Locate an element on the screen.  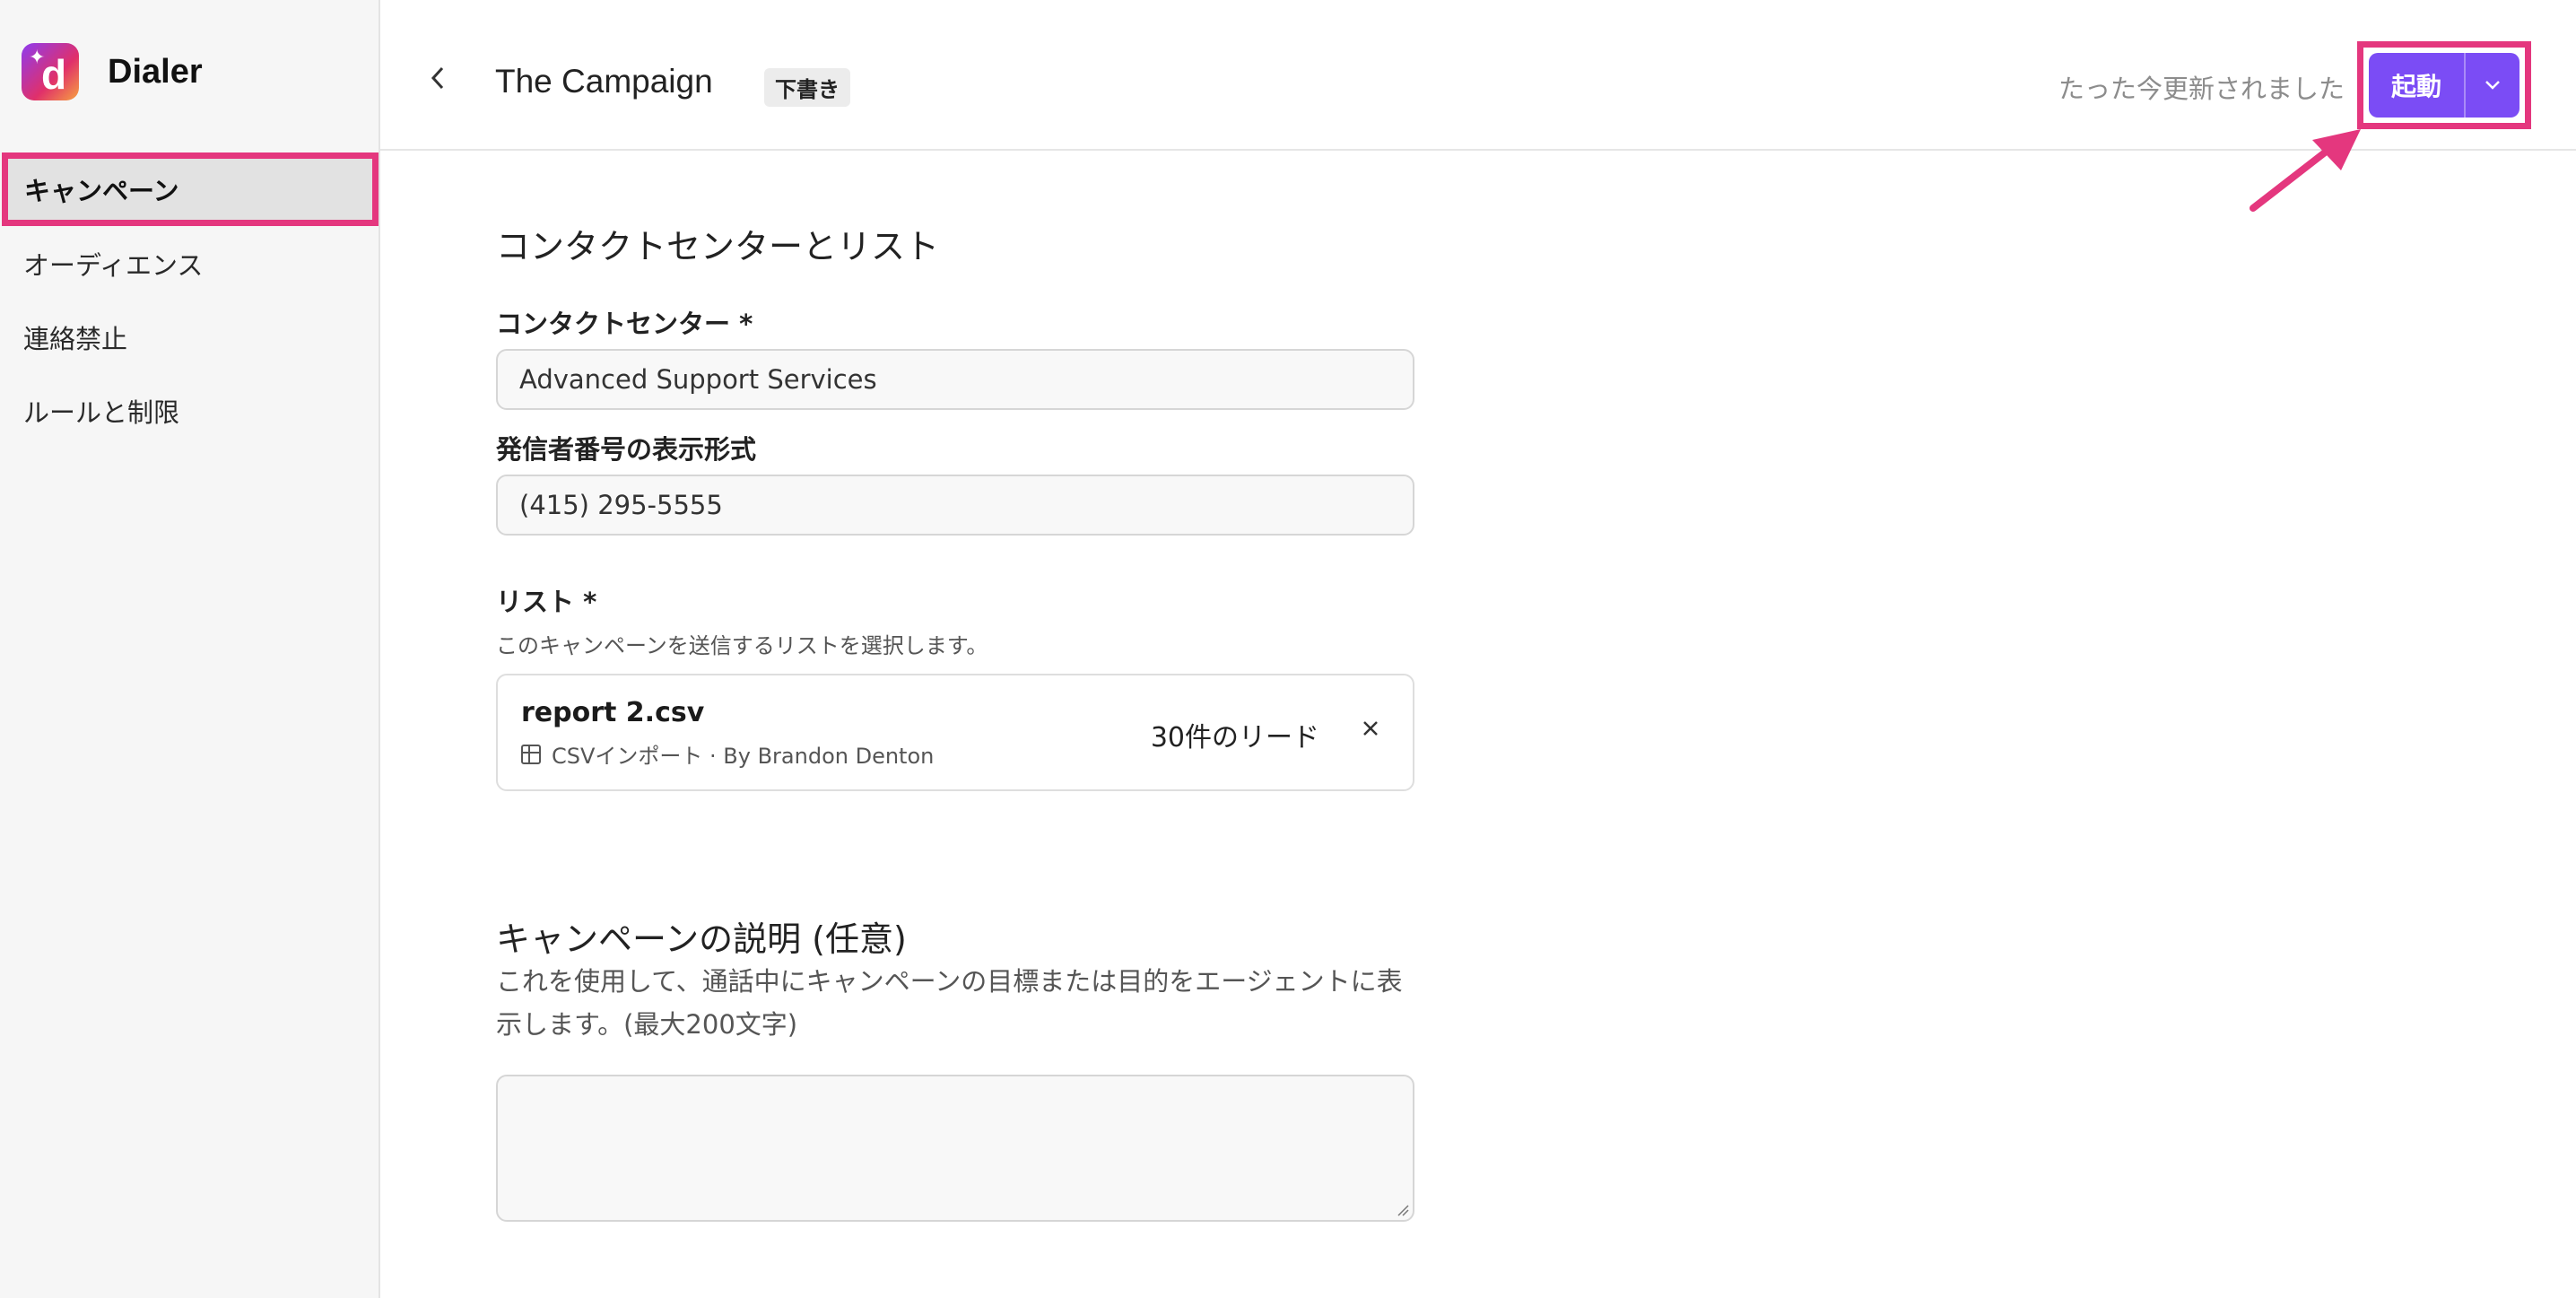
contact-center-field: Advanced Support Services is located at coordinates (955, 379).